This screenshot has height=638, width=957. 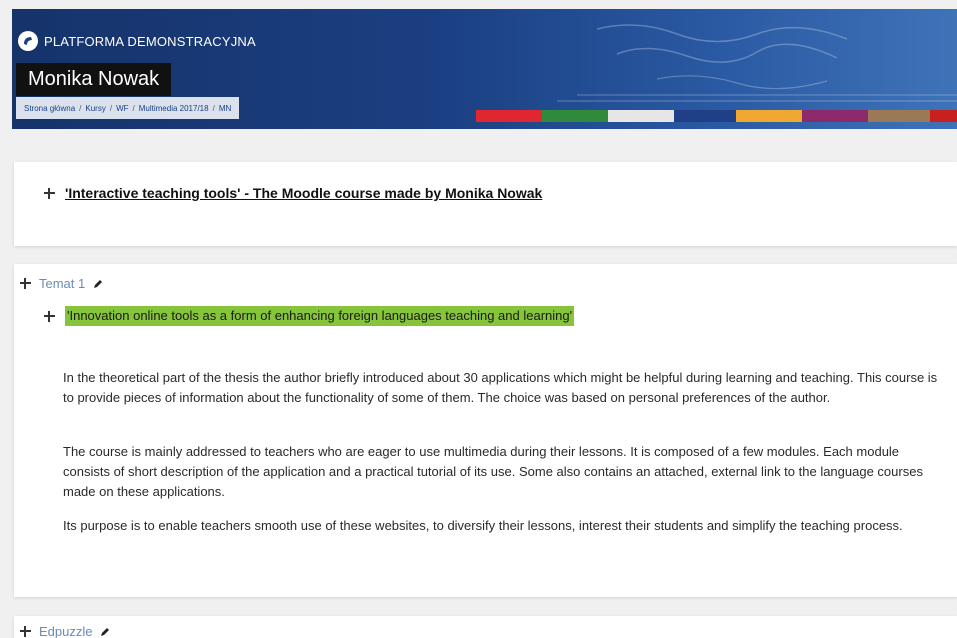 I want to click on breadcrumb-item-current: MN, so click(x=225, y=108).